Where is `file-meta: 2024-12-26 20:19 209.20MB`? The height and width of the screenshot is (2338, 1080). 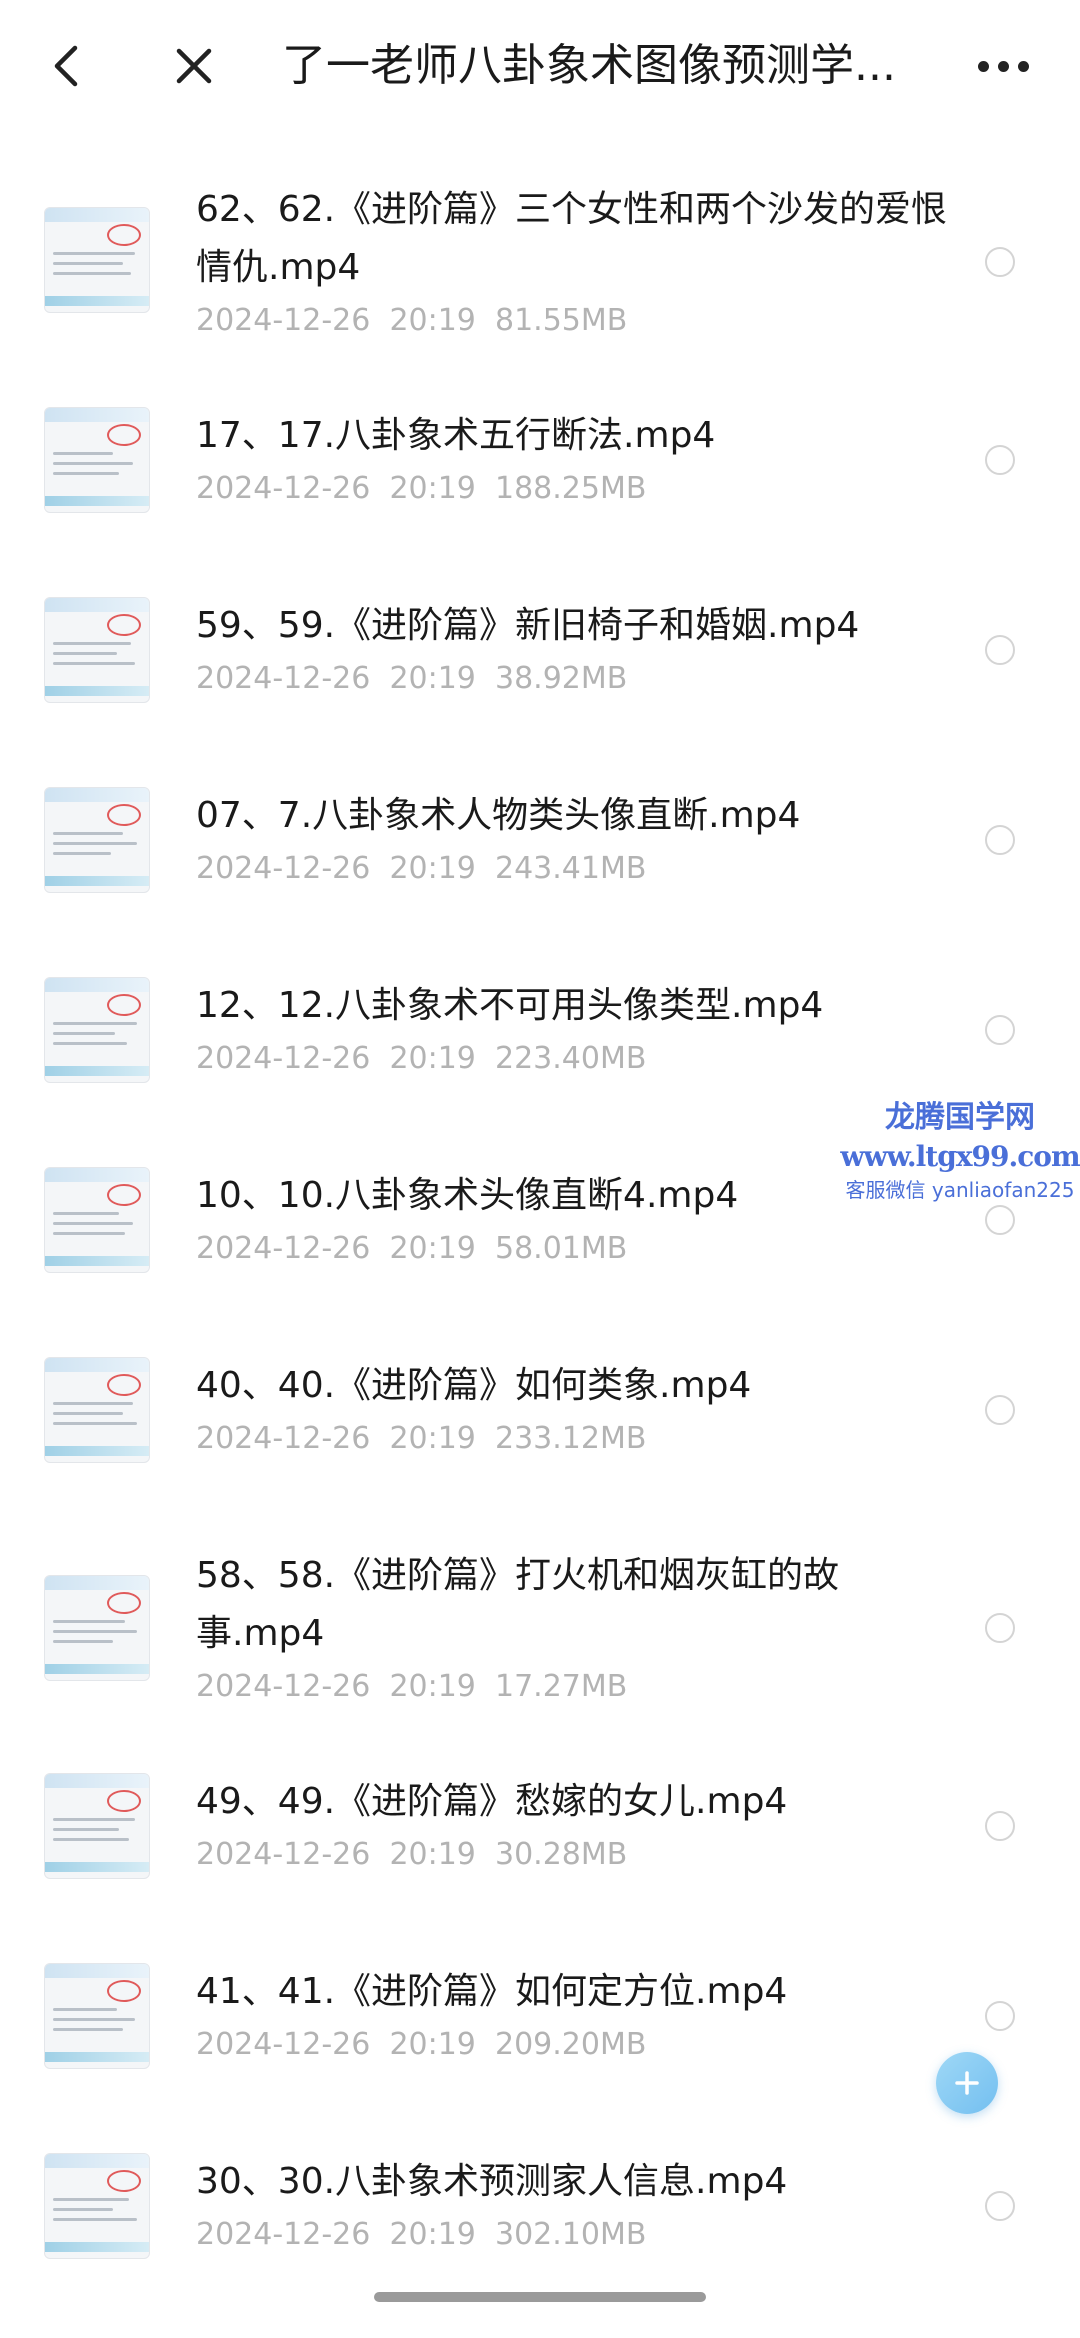 file-meta: 2024-12-26 20:19 209.20MB is located at coordinates (546, 2045).